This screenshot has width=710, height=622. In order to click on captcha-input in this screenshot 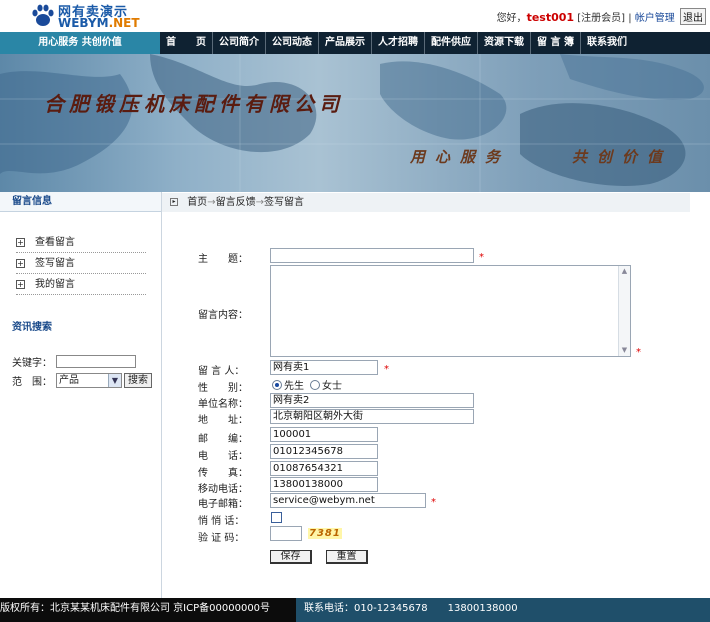, I will do `click(286, 533)`.